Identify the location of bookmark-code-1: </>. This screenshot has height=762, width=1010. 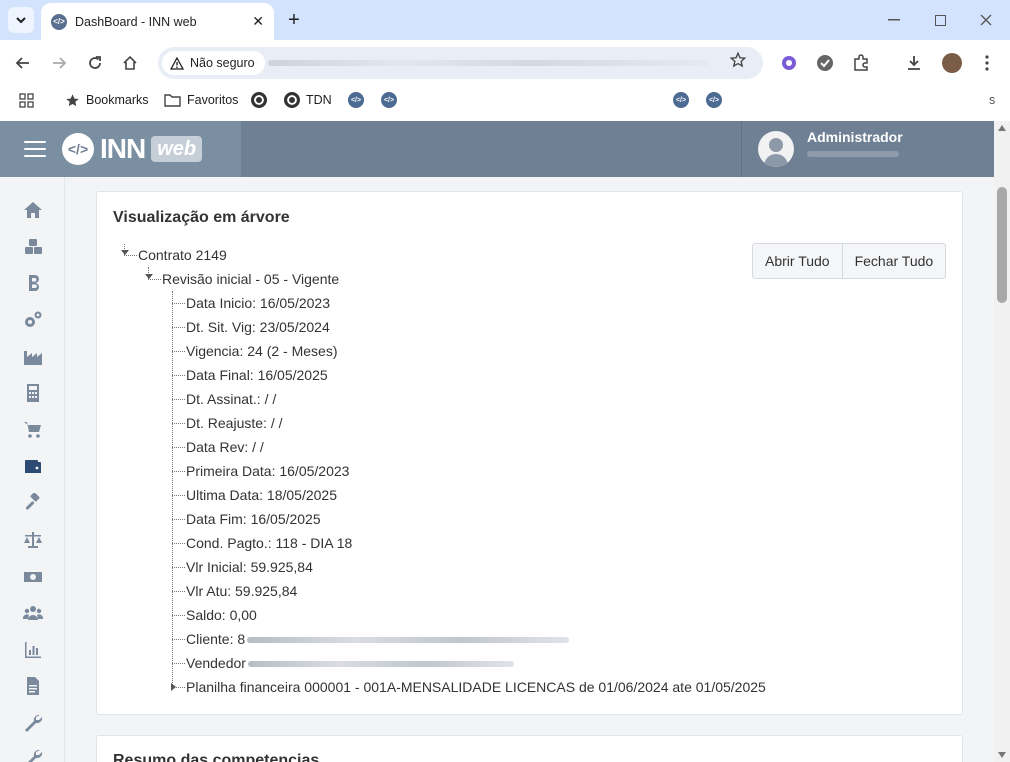
(356, 100).